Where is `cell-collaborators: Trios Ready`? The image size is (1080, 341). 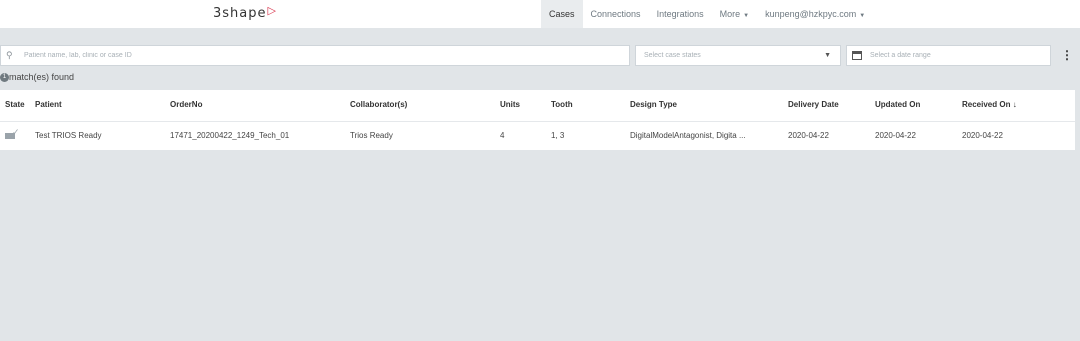 cell-collaborators: Trios Ready is located at coordinates (371, 135).